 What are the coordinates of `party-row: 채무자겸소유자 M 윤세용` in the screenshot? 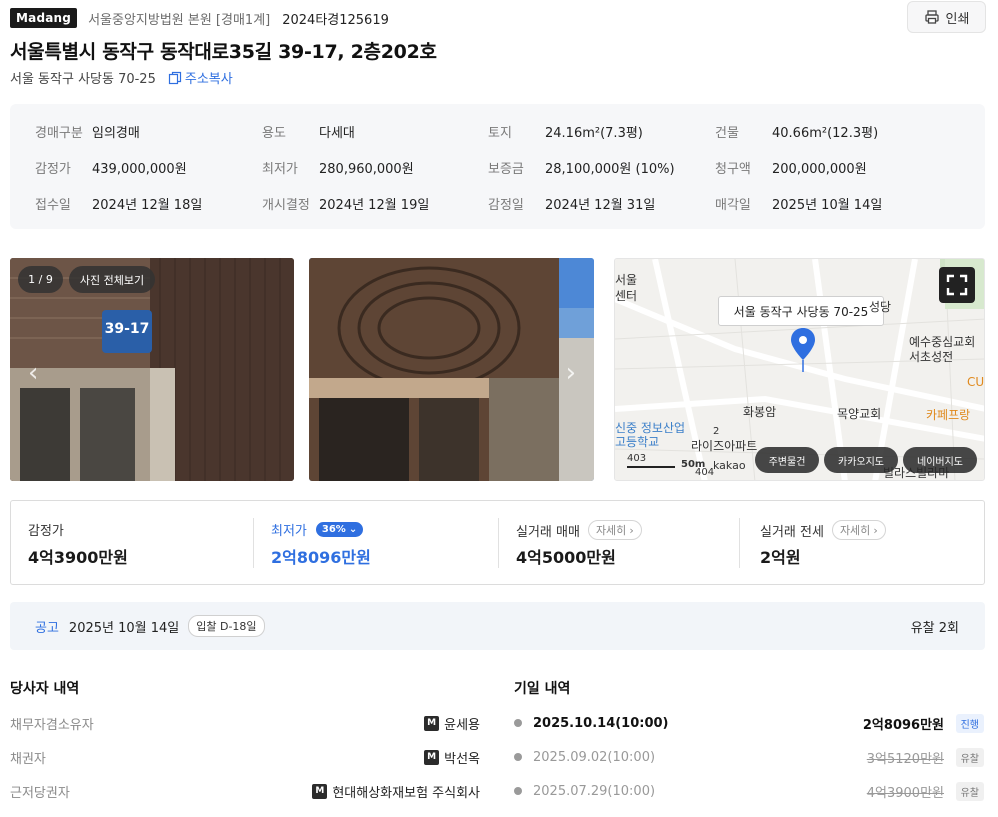 It's located at (245, 723).